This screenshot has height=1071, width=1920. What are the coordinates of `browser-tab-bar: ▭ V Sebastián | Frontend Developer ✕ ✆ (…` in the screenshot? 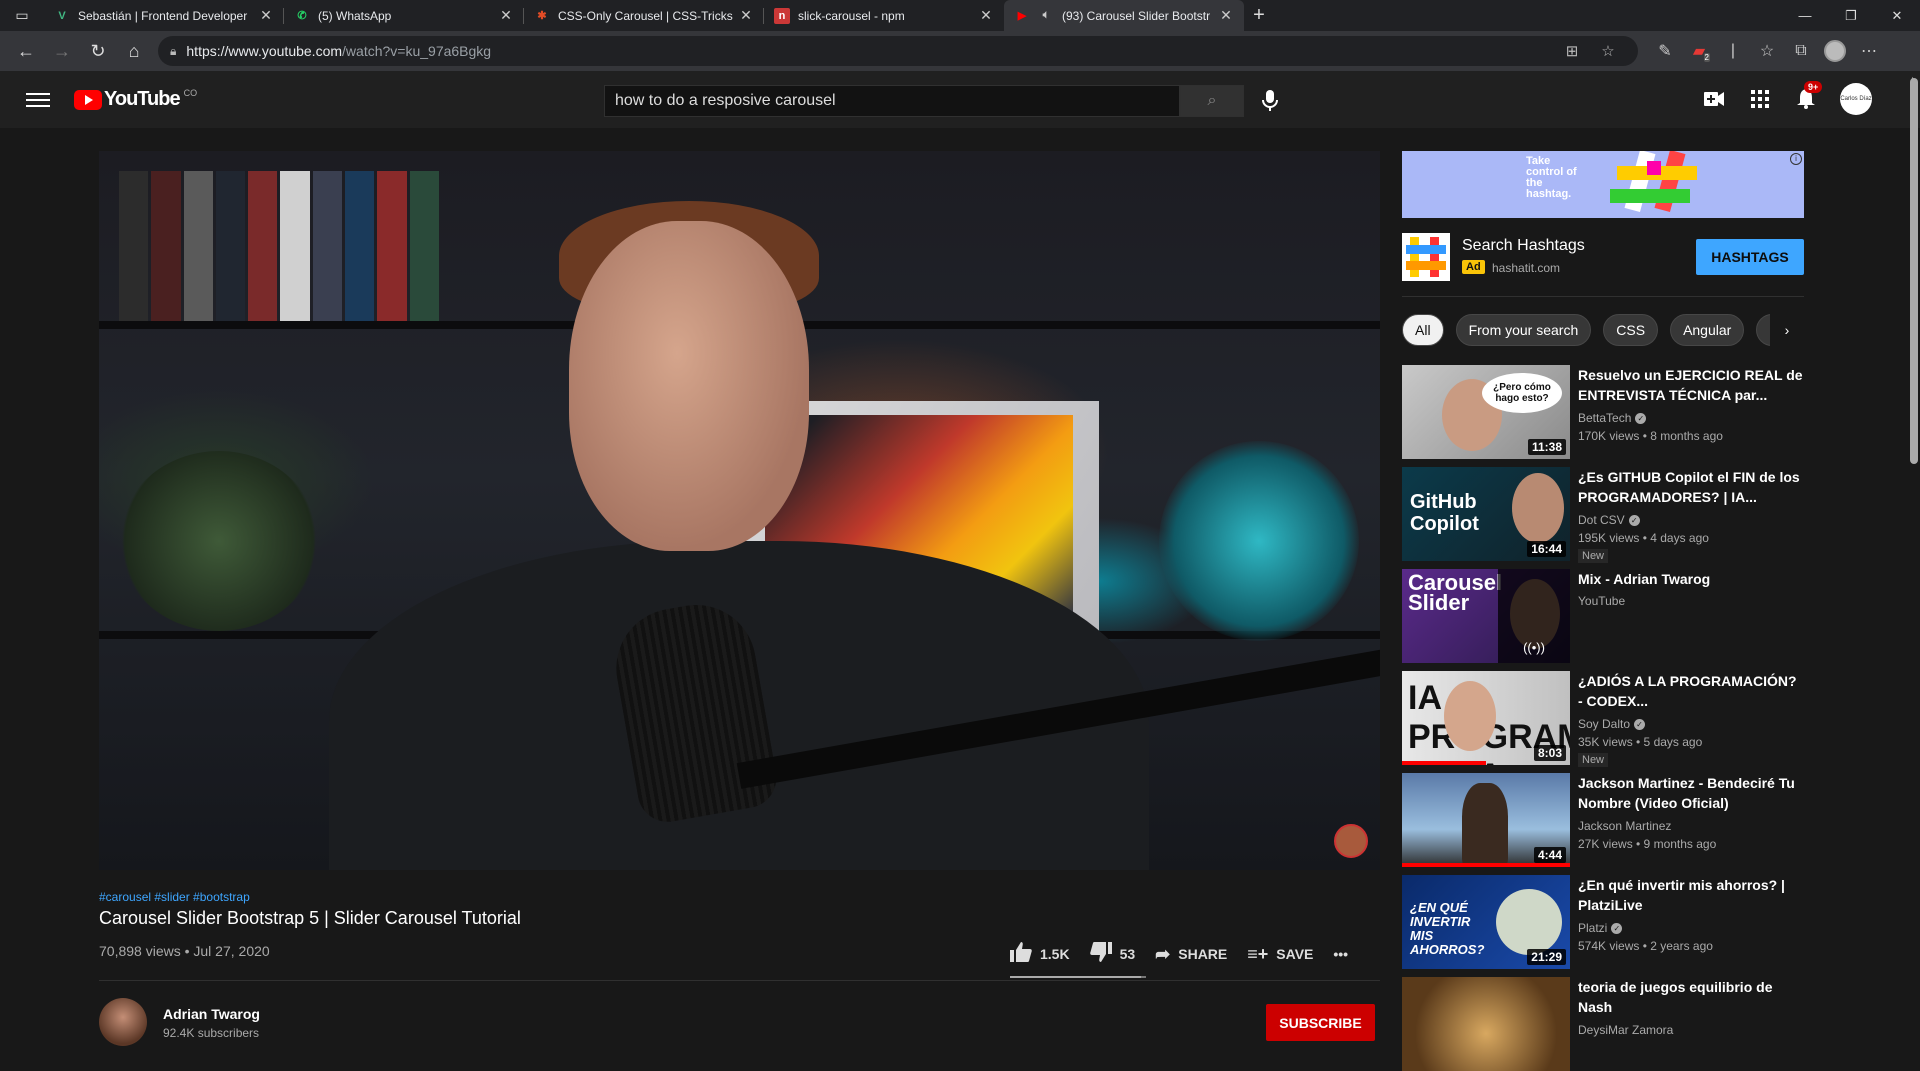 It's located at (960, 15).